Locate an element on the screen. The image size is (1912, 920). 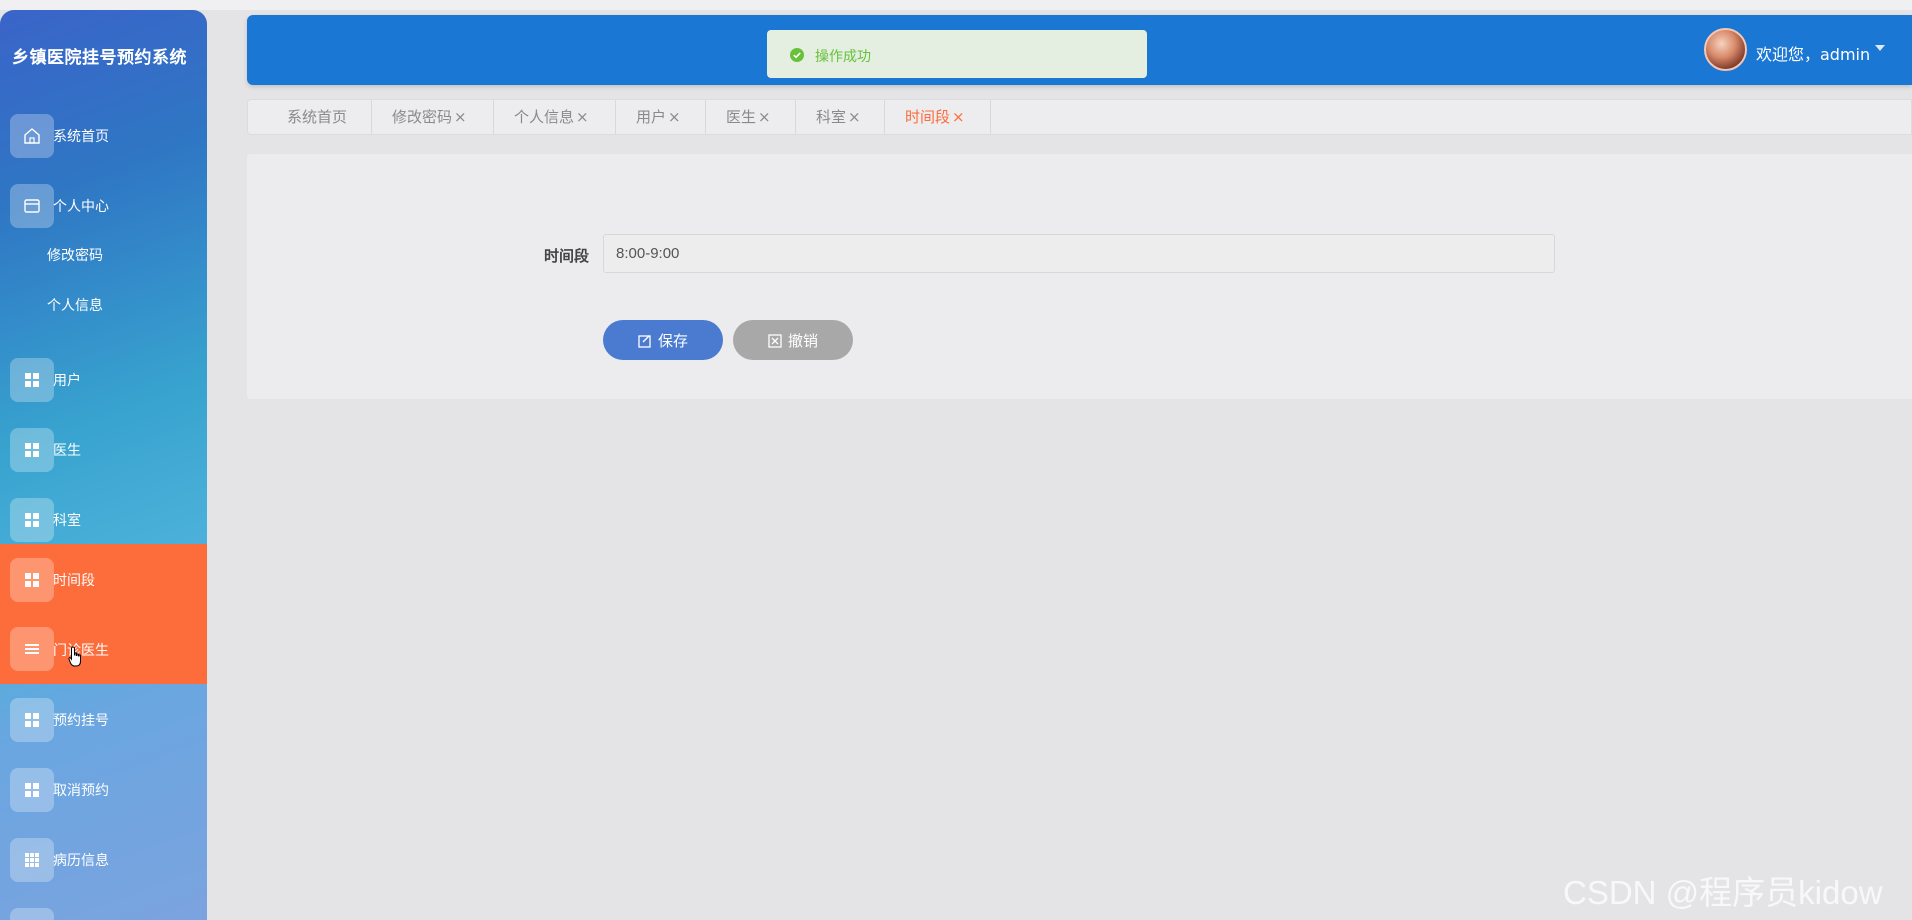
tab-users: 用户 × is located at coordinates (661, 117).